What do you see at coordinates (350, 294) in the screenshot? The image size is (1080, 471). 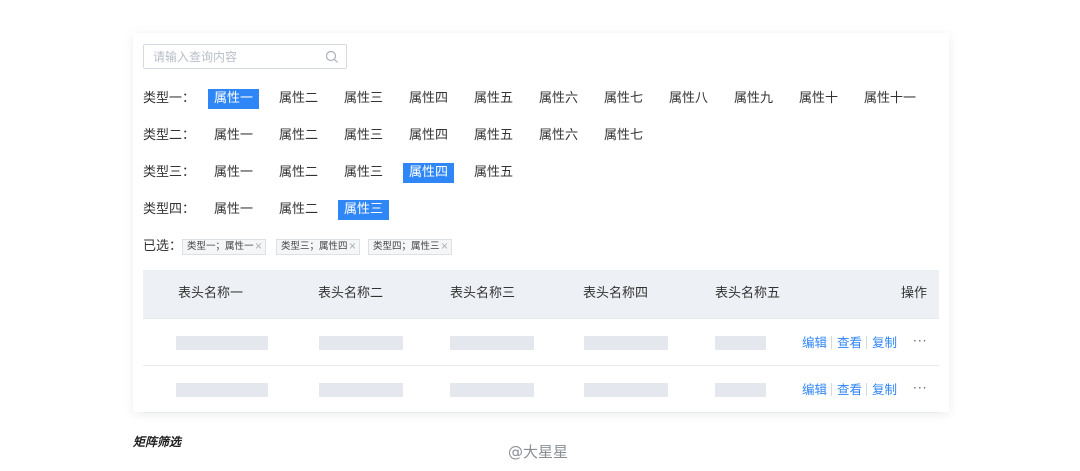 I see `column-header: 表头名称二` at bounding box center [350, 294].